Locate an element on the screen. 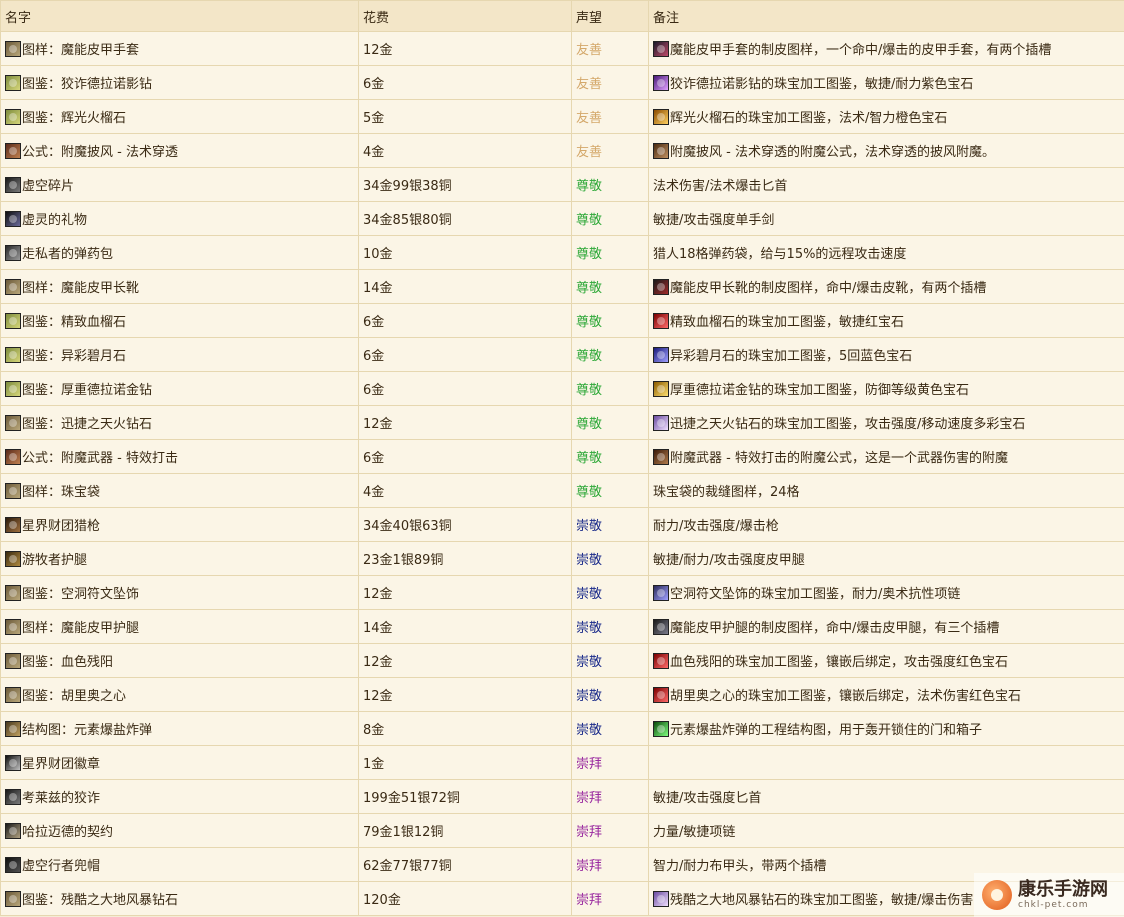 This screenshot has width=1124, height=917. item-cost: 12金 is located at coordinates (465, 660).